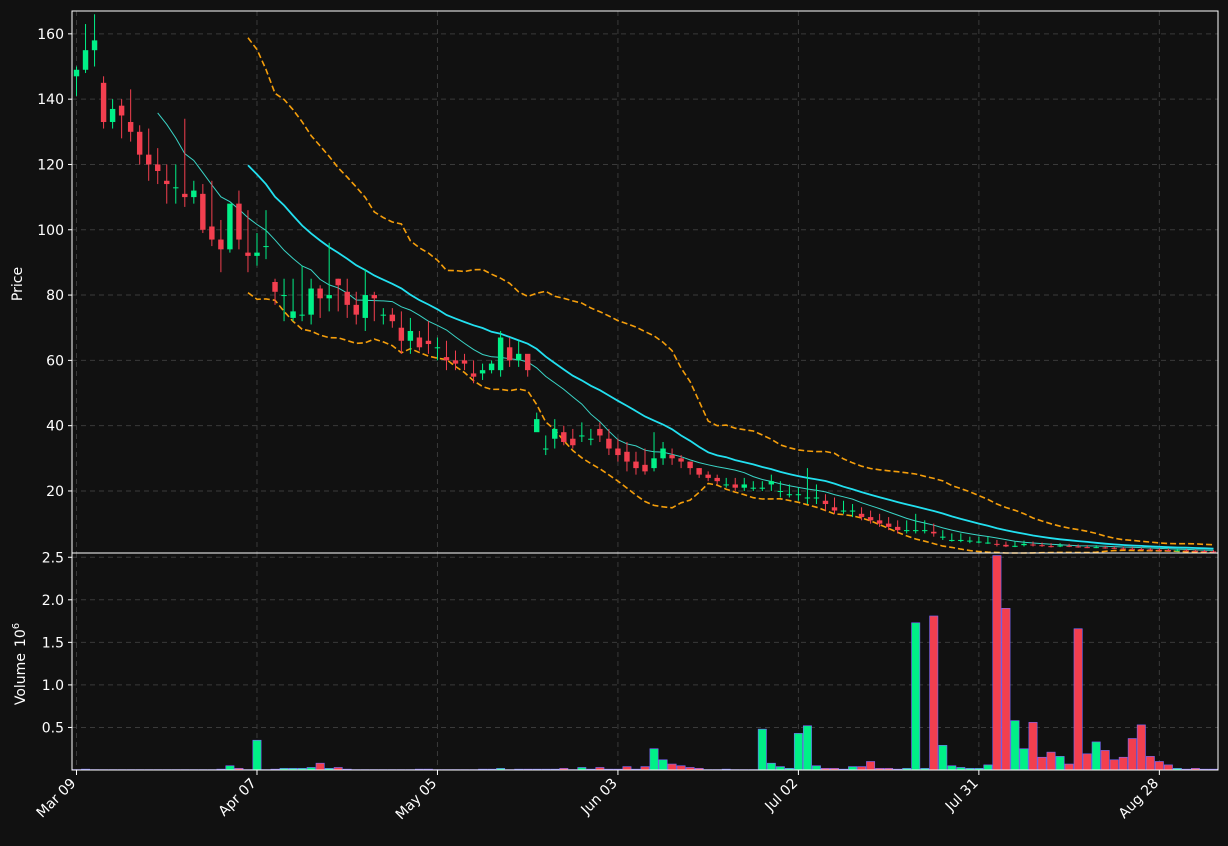  What do you see at coordinates (50, 165) in the screenshot?
I see `price-tick-label: 120` at bounding box center [50, 165].